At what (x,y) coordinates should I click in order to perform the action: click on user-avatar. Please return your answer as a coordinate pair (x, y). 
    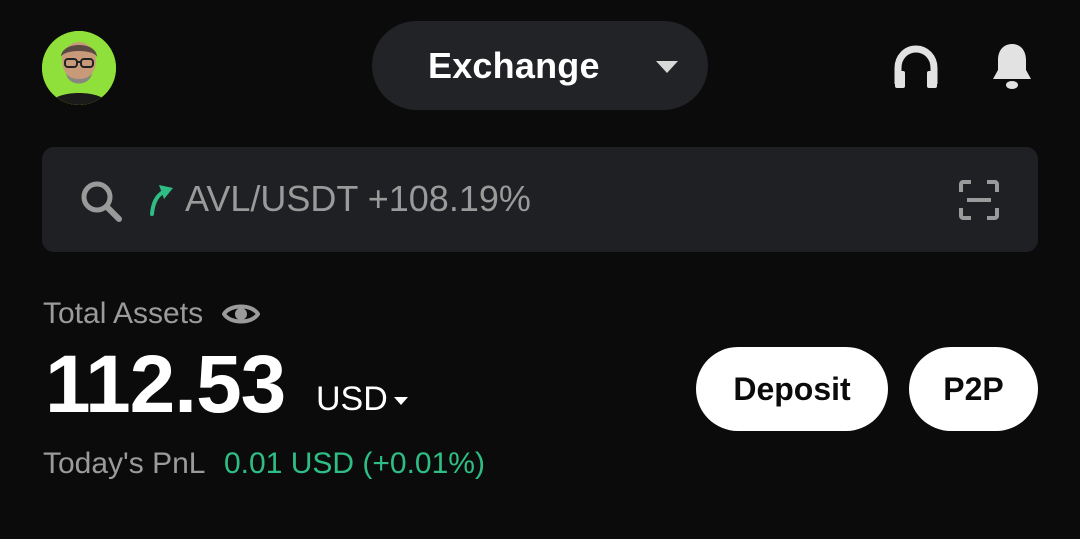
    Looking at the image, I should click on (79, 68).